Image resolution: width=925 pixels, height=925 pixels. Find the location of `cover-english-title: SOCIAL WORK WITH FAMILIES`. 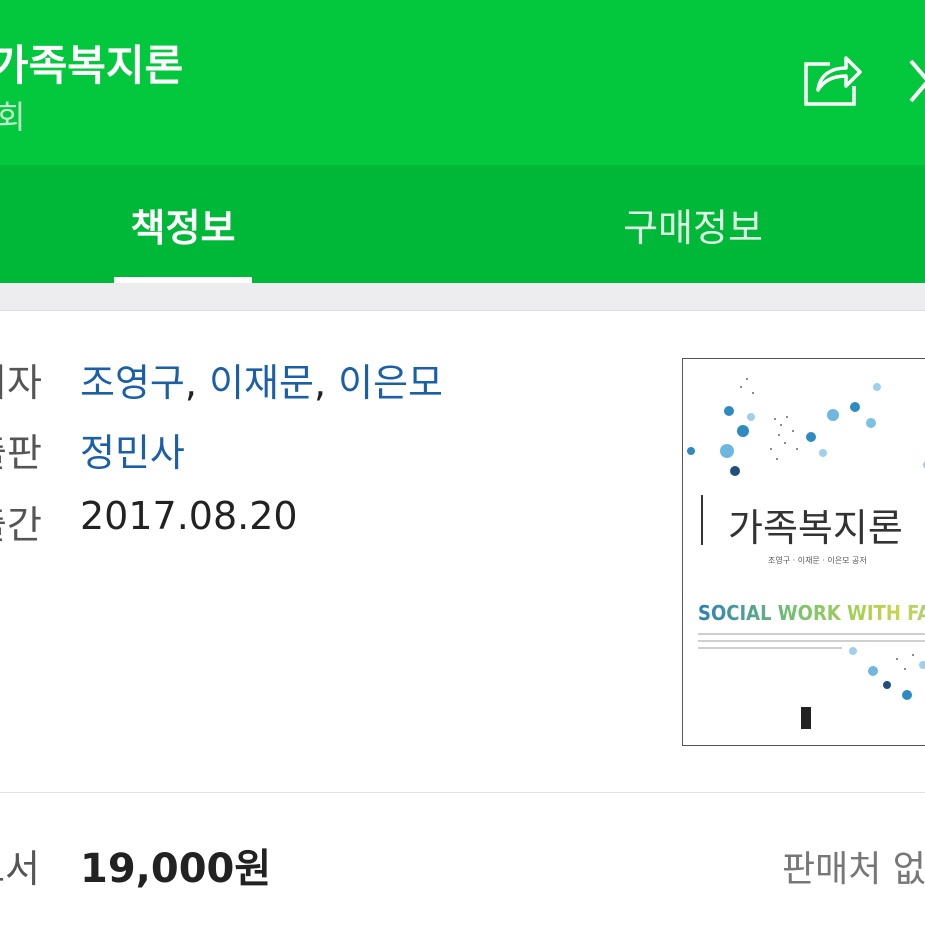

cover-english-title: SOCIAL WORK WITH FAMILIES is located at coordinates (811, 613).